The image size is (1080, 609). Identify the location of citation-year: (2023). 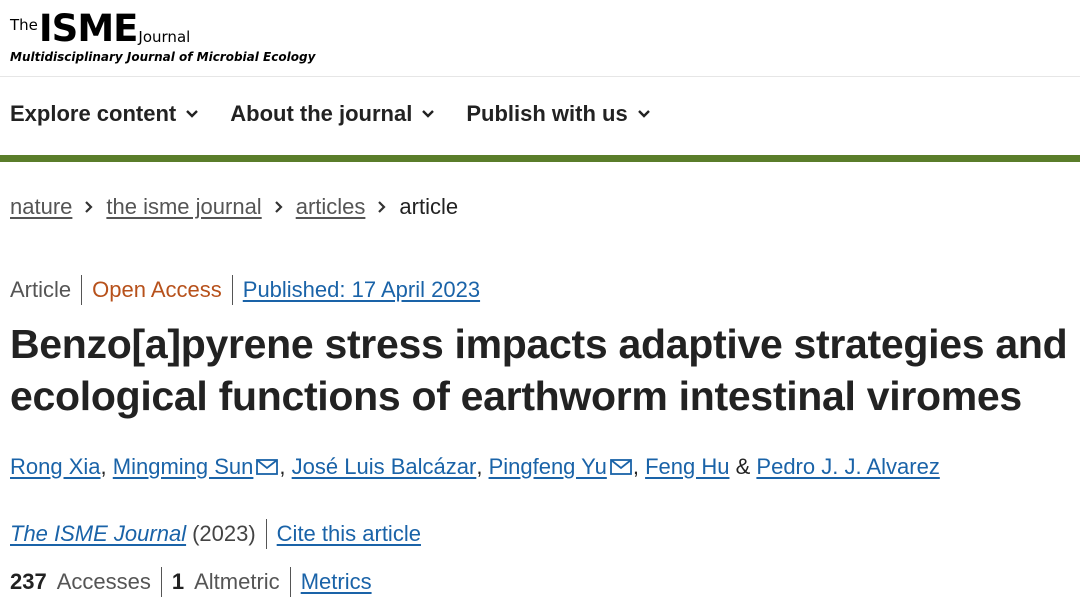
(224, 533).